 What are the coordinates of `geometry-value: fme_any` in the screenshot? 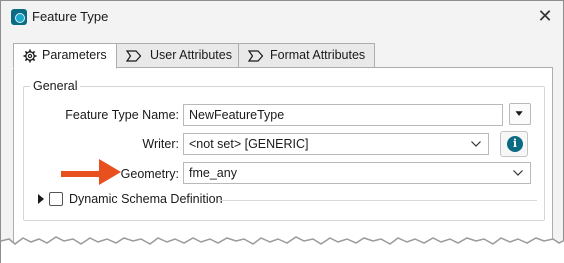 It's located at (213, 173).